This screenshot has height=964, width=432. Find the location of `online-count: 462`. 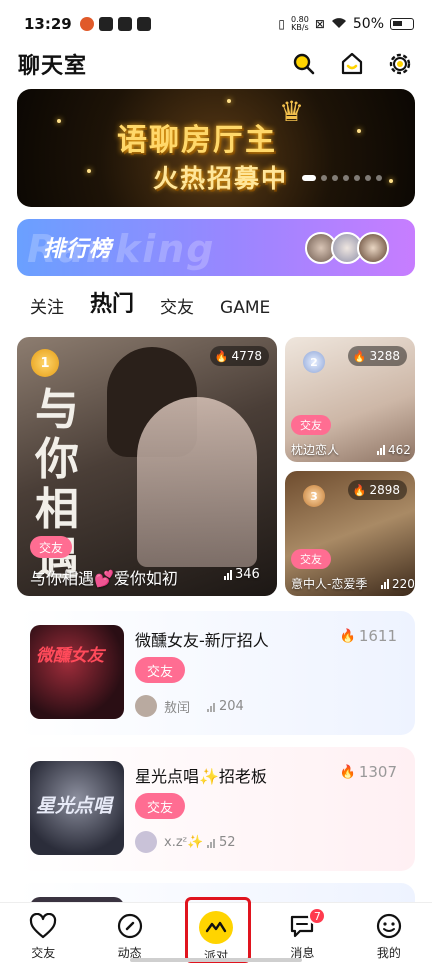

online-count: 462 is located at coordinates (394, 450).